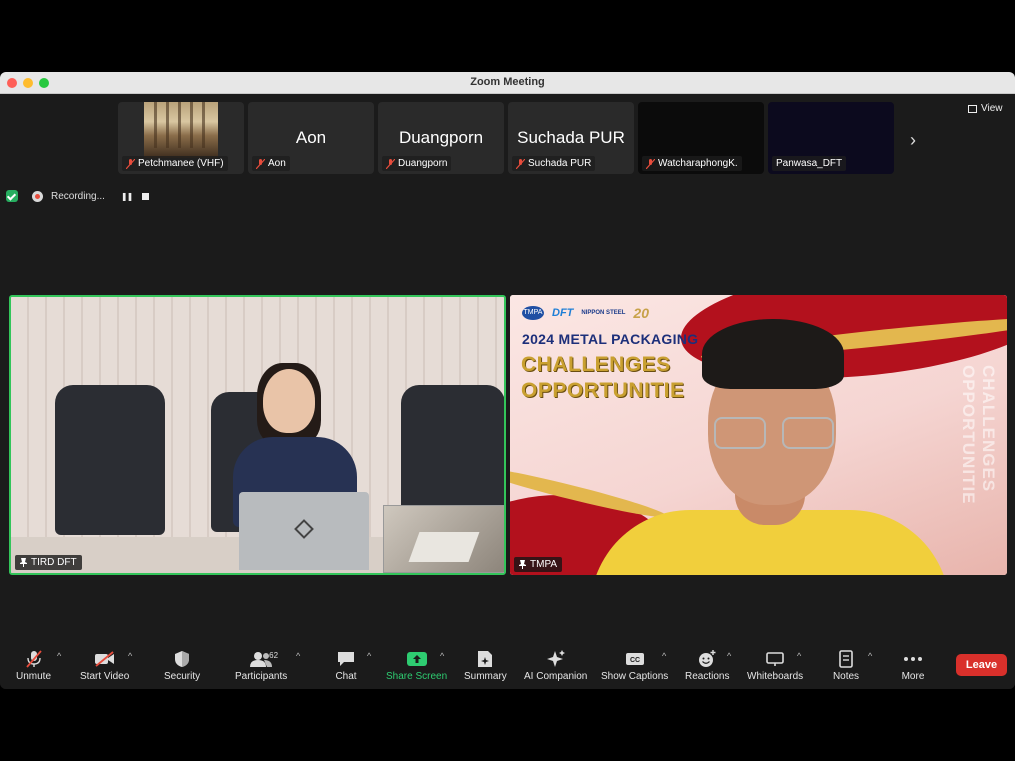  Describe the element at coordinates (130, 656) in the screenshot. I see `video-options-caret-icon: ^` at that location.